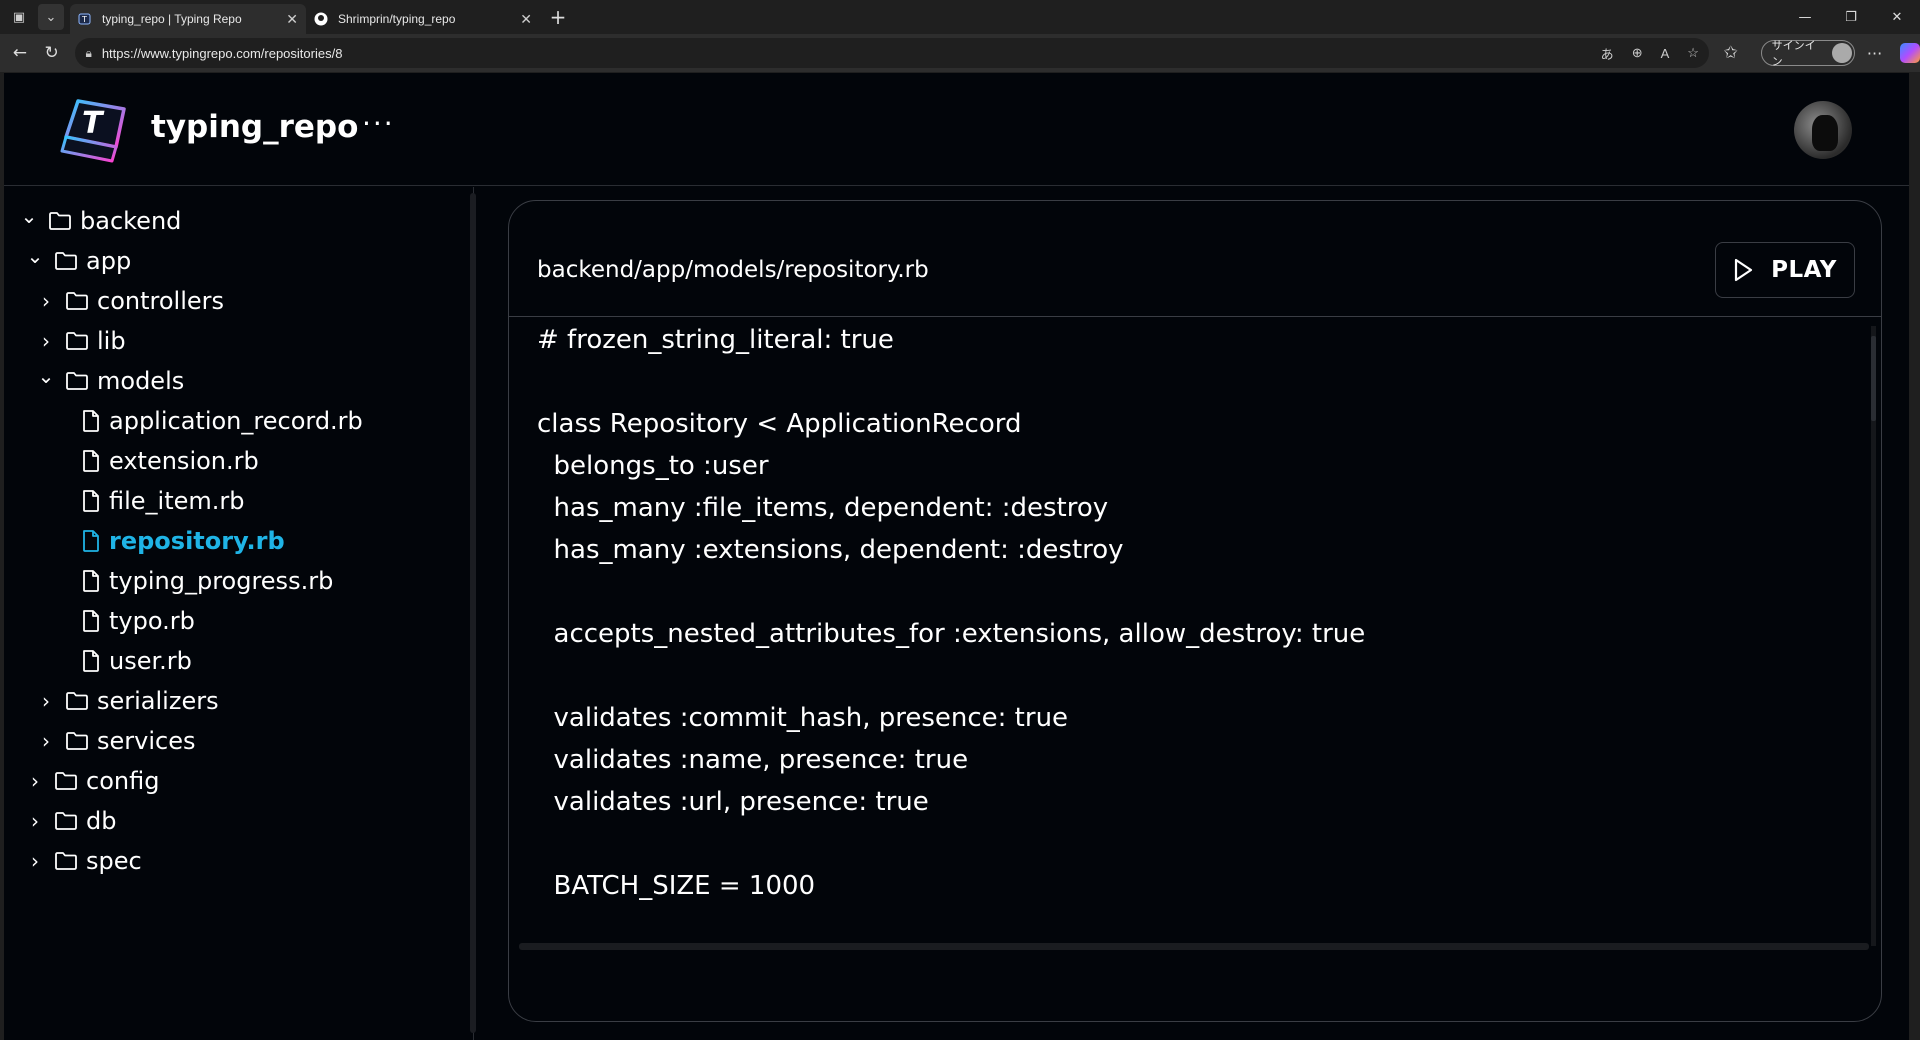 This screenshot has width=1920, height=1040. I want to click on more-menu-icon: ···, so click(1874, 53).